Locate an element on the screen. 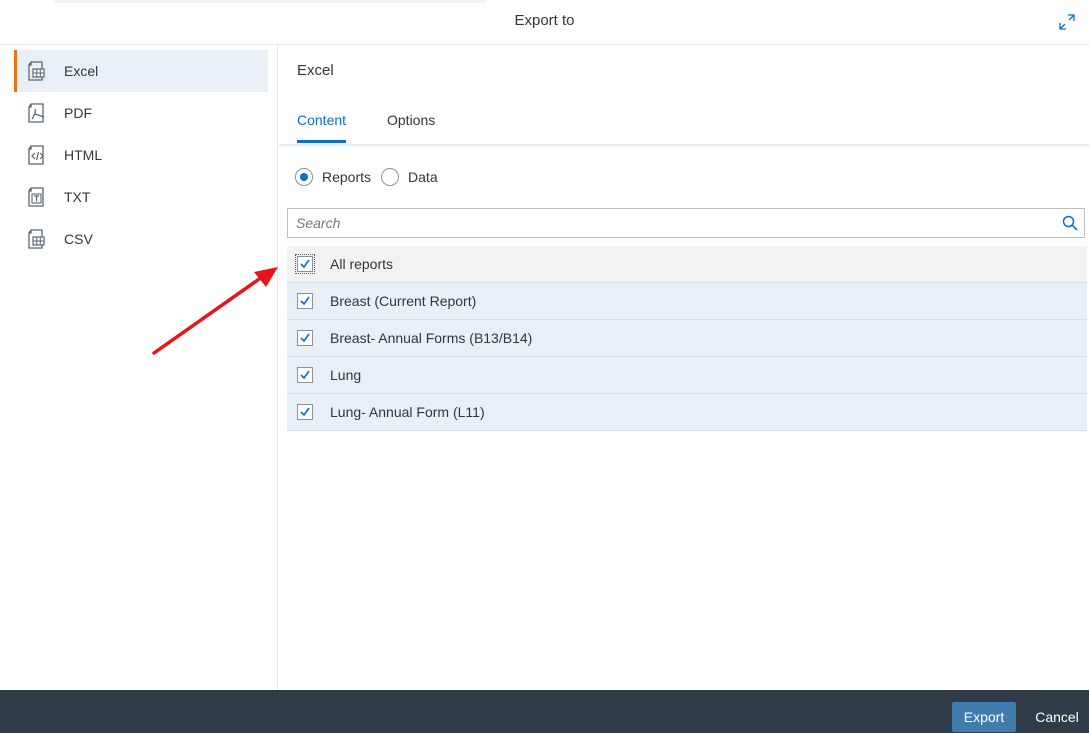 The height and width of the screenshot is (733, 1089). sidebar-item-label: HTML is located at coordinates (83, 155).